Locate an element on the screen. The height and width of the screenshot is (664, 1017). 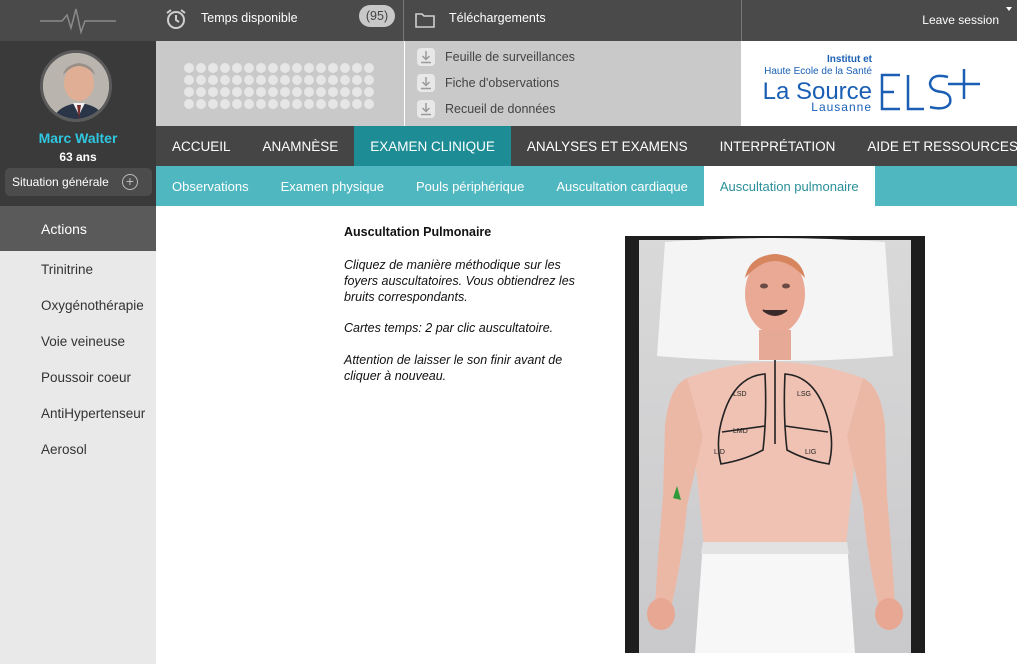
patient-card: Marc Walter 63 ans Situation générale + is located at coordinates (78, 123).